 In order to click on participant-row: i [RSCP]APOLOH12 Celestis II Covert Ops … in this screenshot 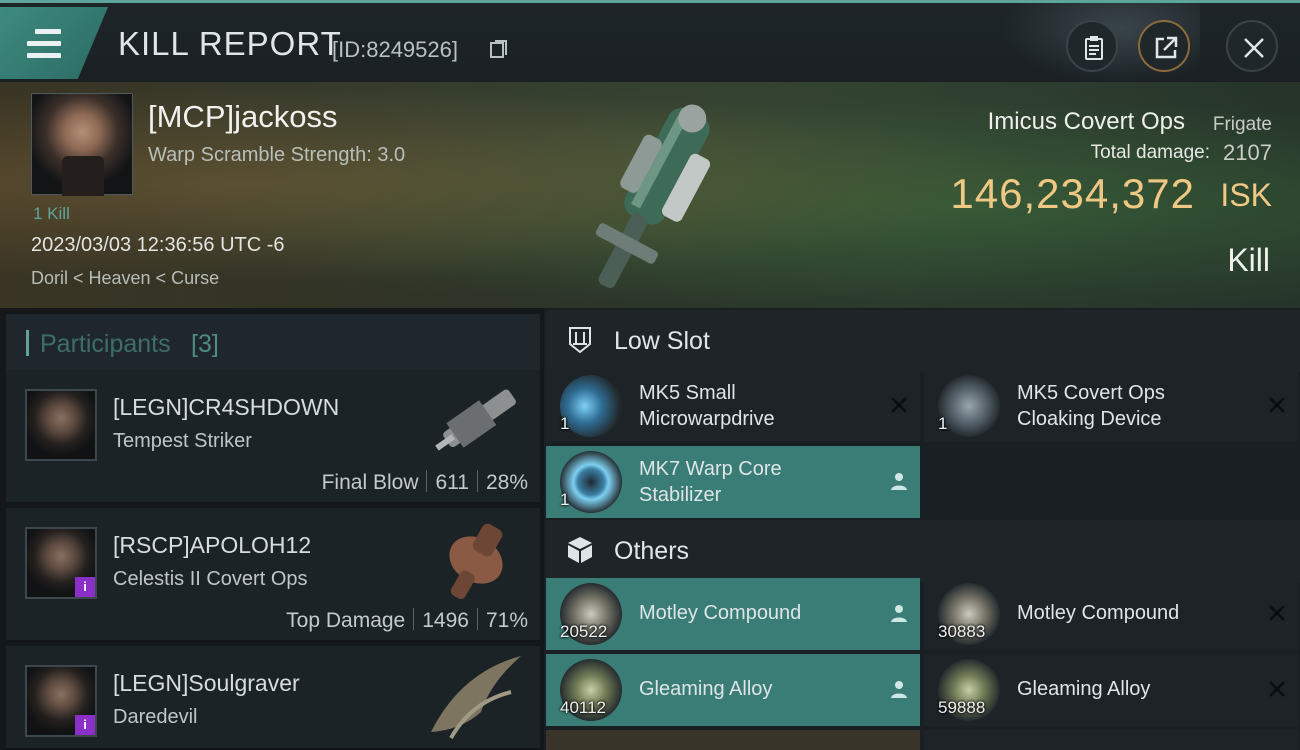, I will do `click(273, 575)`.